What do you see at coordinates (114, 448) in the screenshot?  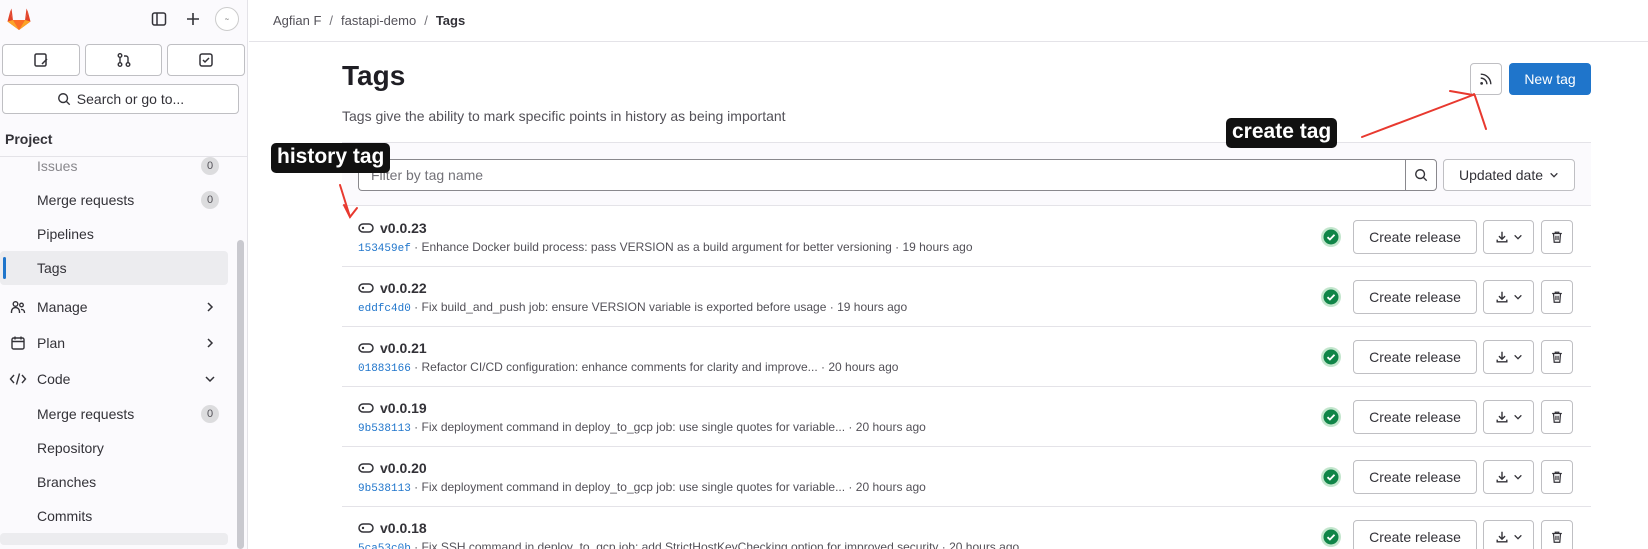 I see `sidebar-item-repository: Repository` at bounding box center [114, 448].